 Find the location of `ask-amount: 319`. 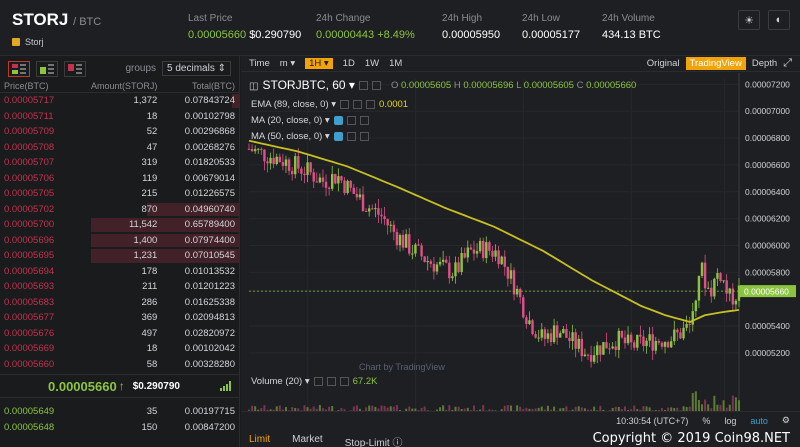

ask-amount: 319 is located at coordinates (149, 163).